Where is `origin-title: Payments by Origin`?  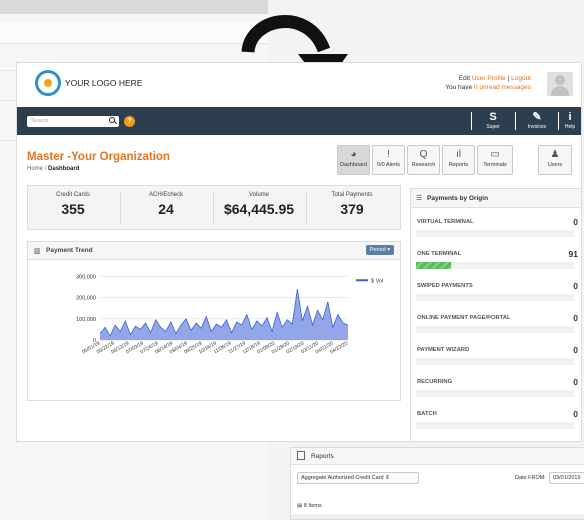 origin-title: Payments by Origin is located at coordinates (458, 198).